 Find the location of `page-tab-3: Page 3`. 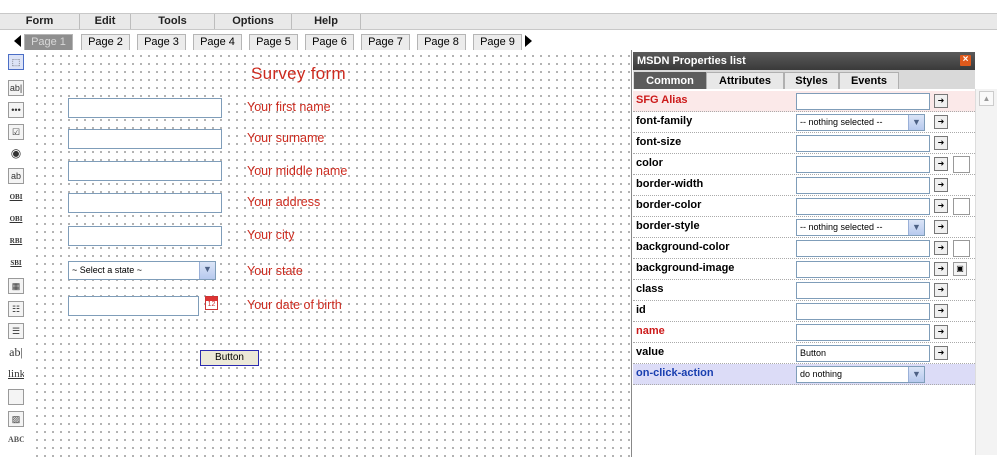

page-tab-3: Page 3 is located at coordinates (161, 42).